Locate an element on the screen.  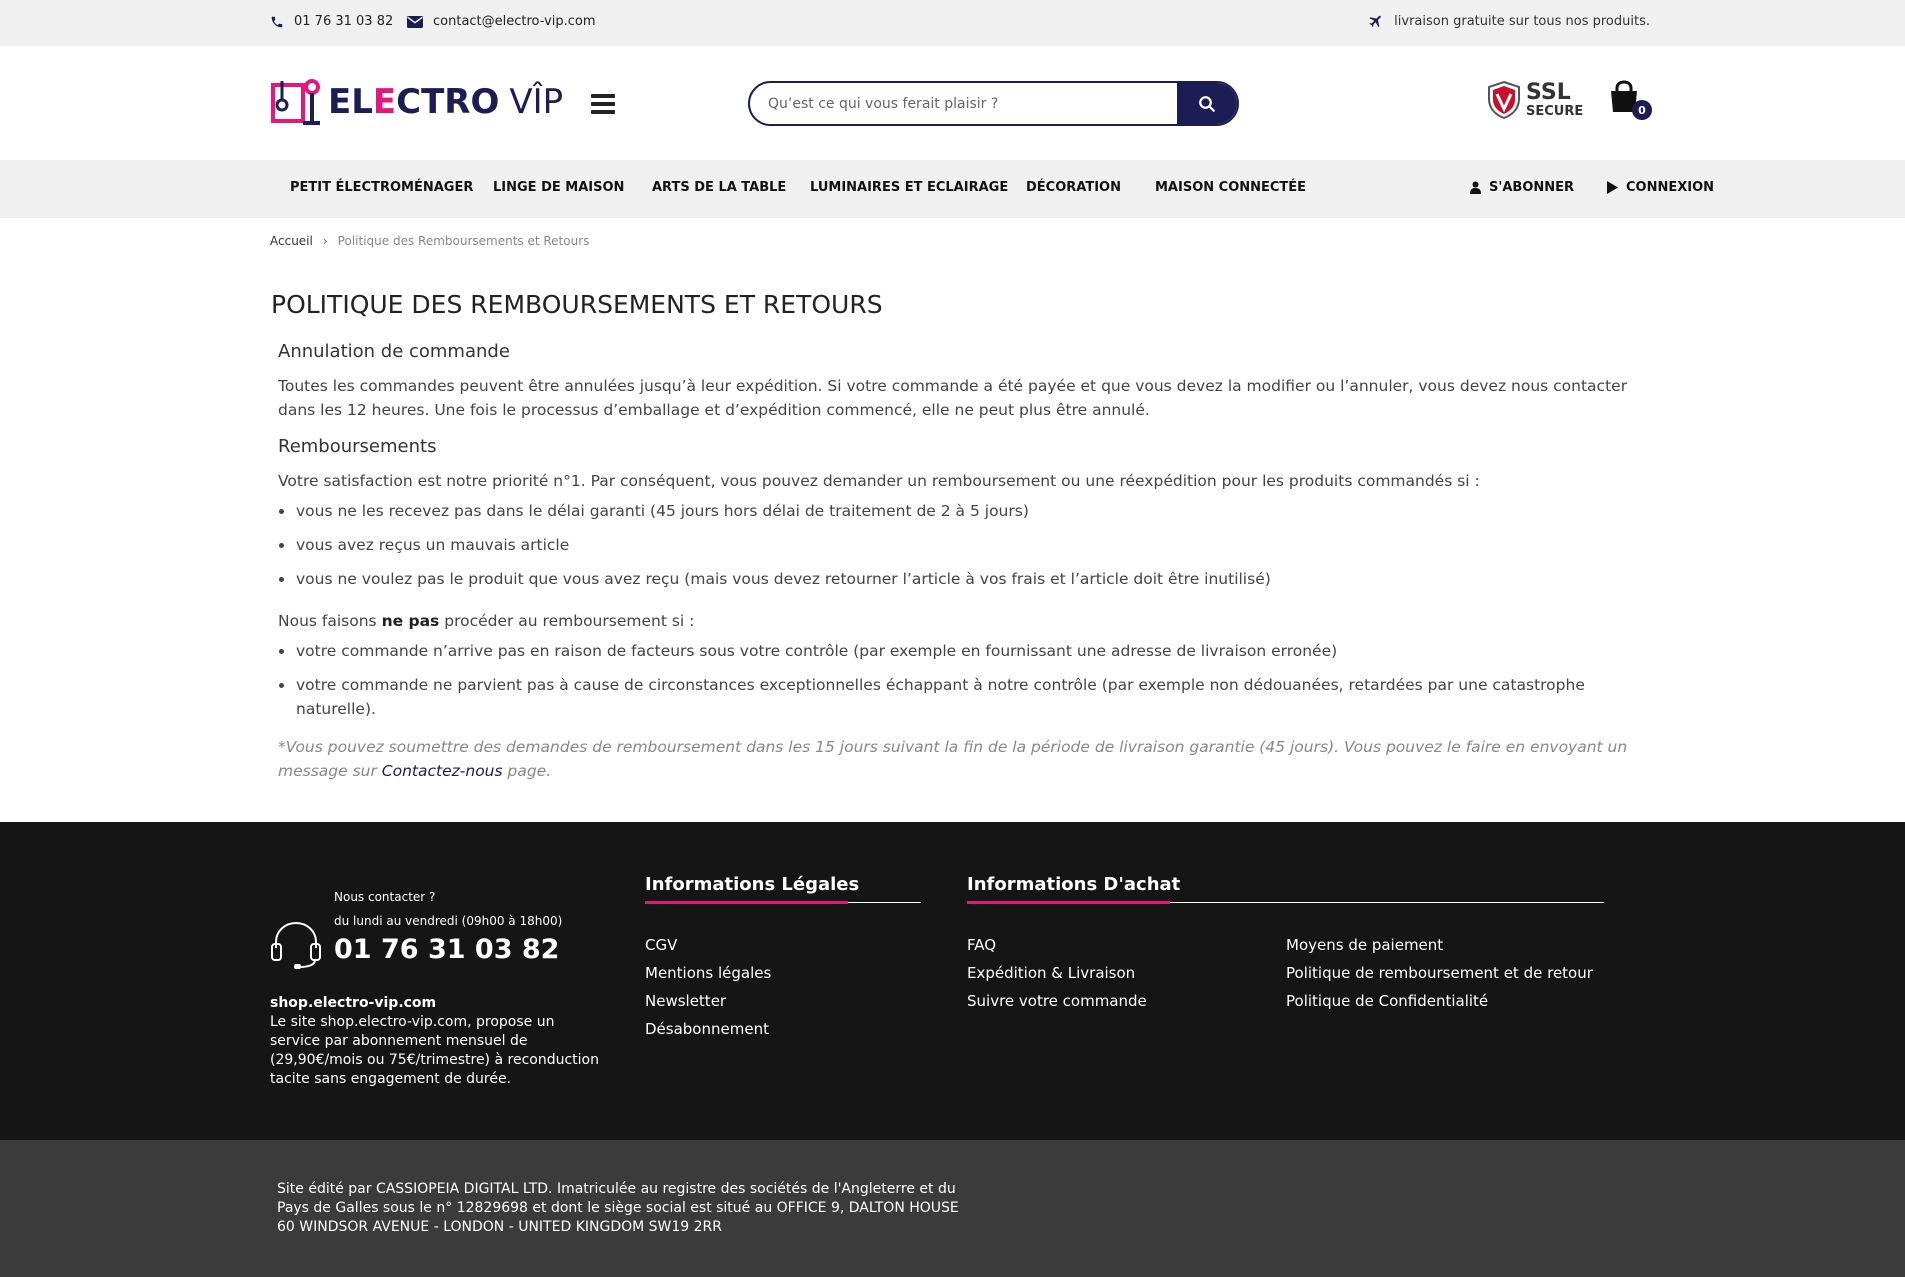
logo-text-ctro: CTRO is located at coordinates (448, 102).